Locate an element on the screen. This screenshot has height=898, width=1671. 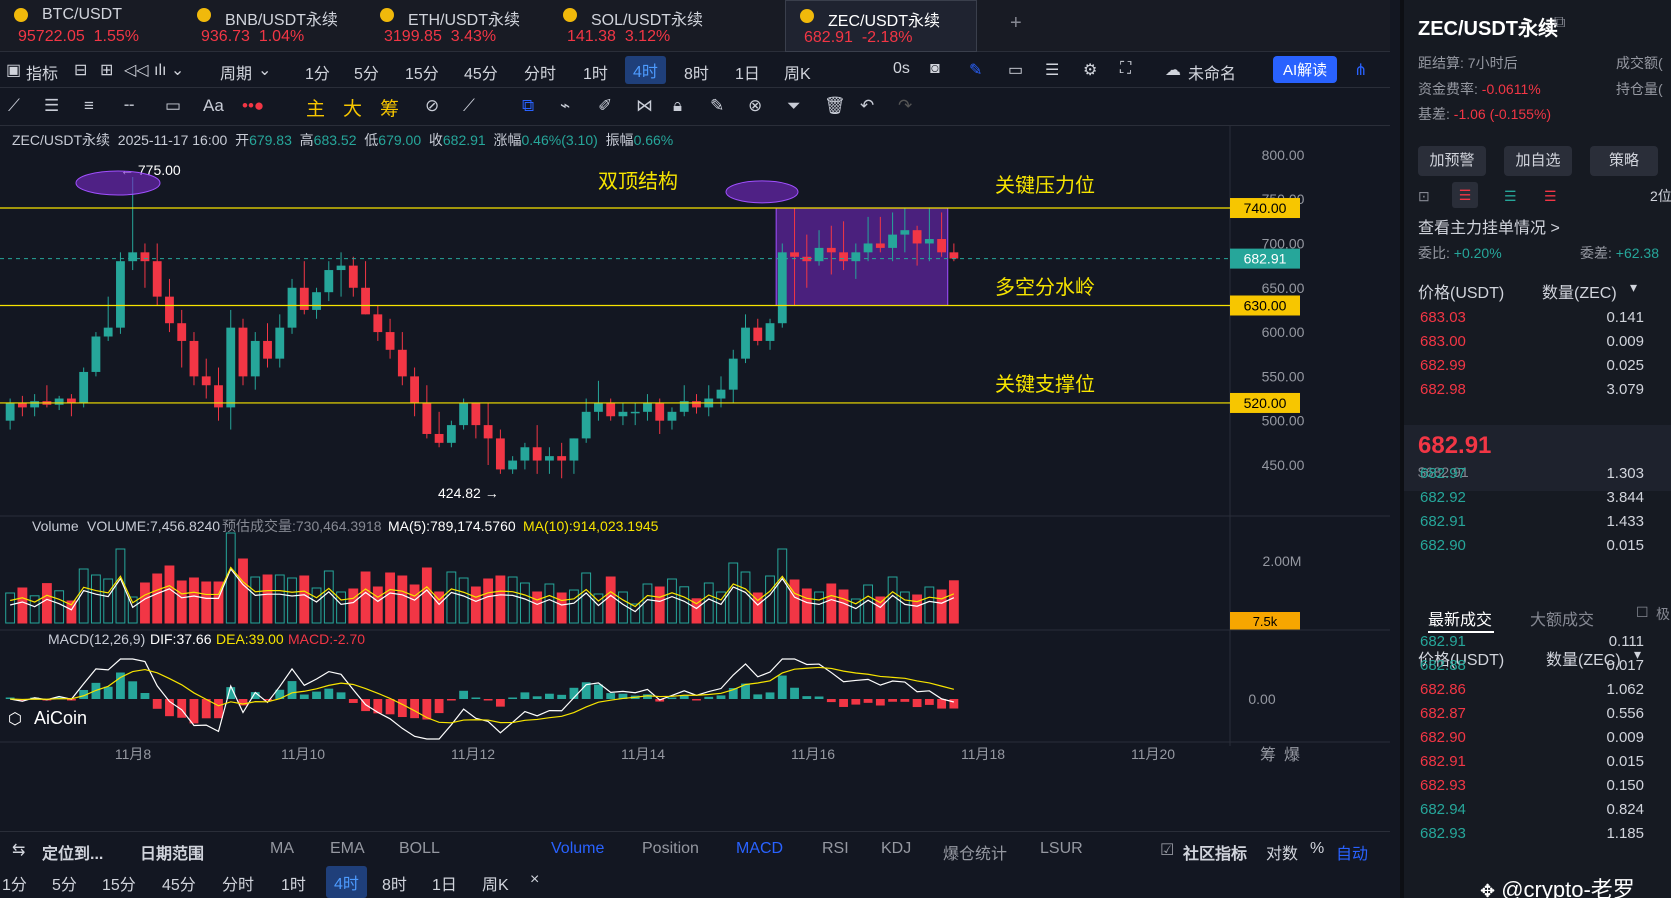
strategy-button: 策略 is located at coordinates (1624, 161).